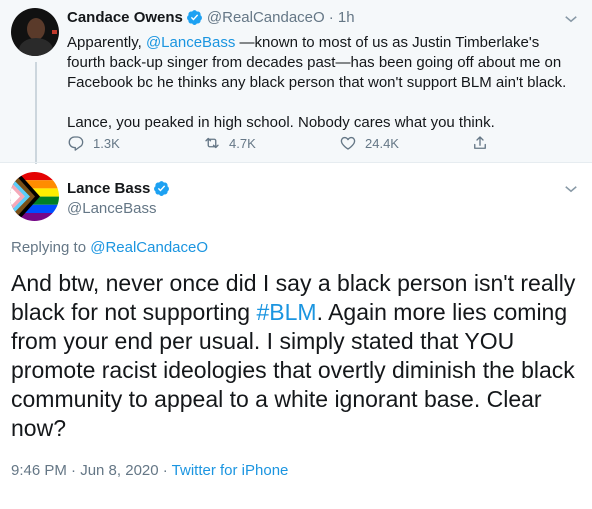 The width and height of the screenshot is (592, 509). I want to click on parent-tweet-header: Candace Owens @RealCandaceO · 1h, so click(211, 17).